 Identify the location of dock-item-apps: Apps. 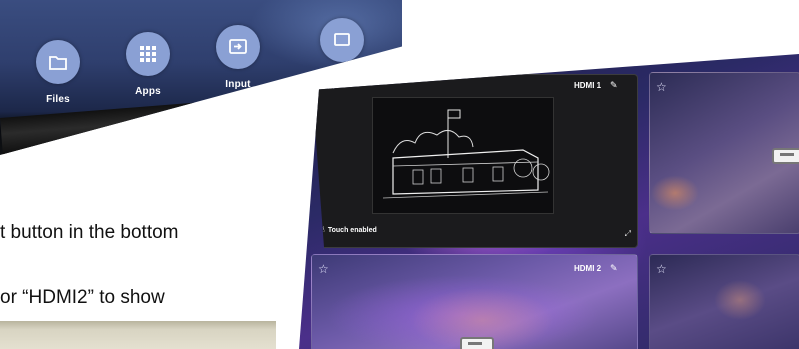
(148, 64).